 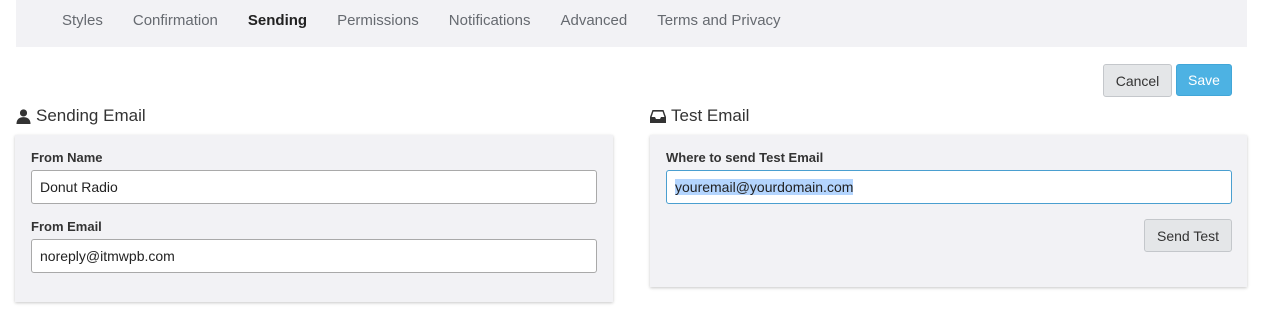 I want to click on sending-email-heading: Sending Email, so click(x=81, y=116).